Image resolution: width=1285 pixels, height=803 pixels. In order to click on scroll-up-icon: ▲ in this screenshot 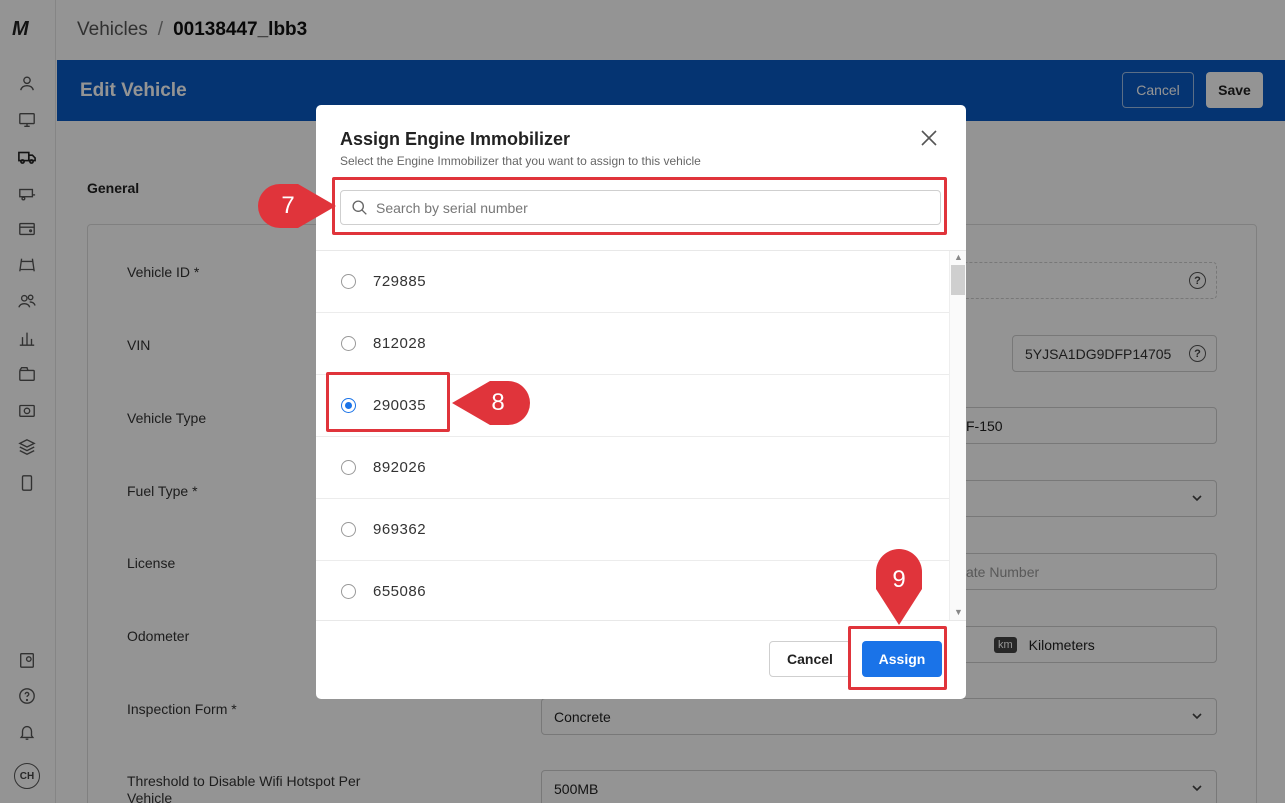, I will do `click(958, 257)`.